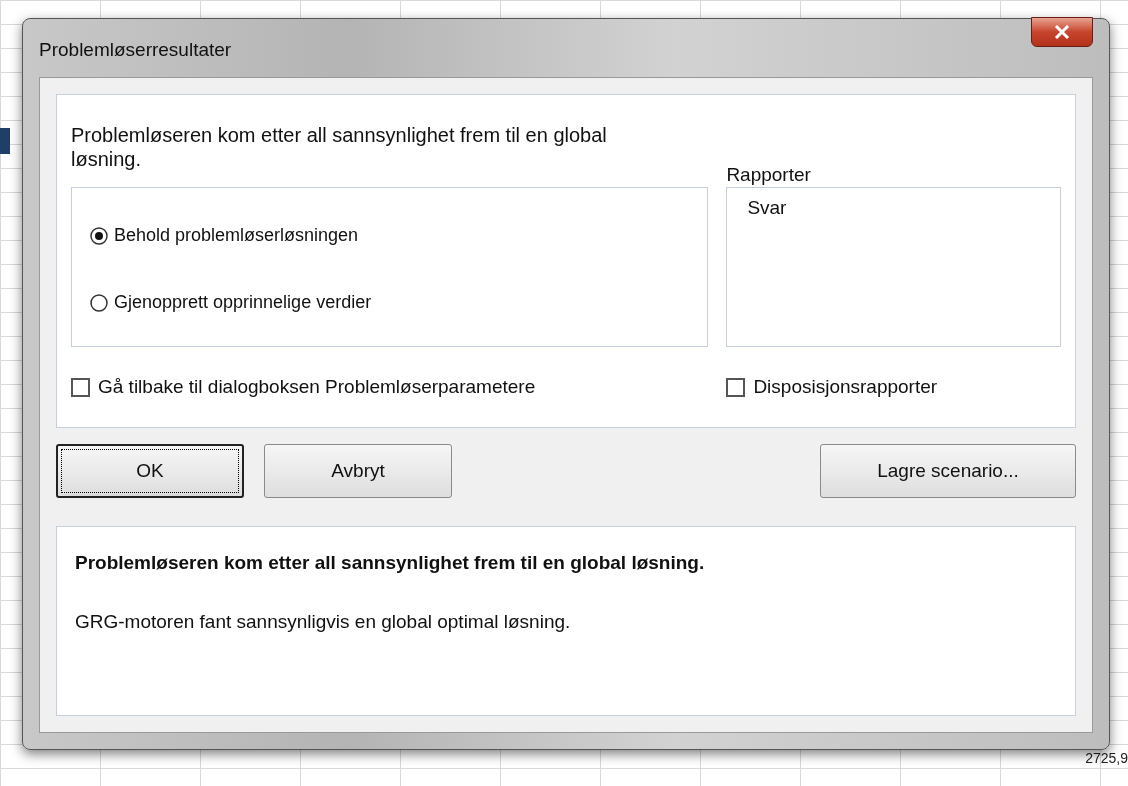  Describe the element at coordinates (358, 471) in the screenshot. I see `dialog-button: Avbryt` at that location.